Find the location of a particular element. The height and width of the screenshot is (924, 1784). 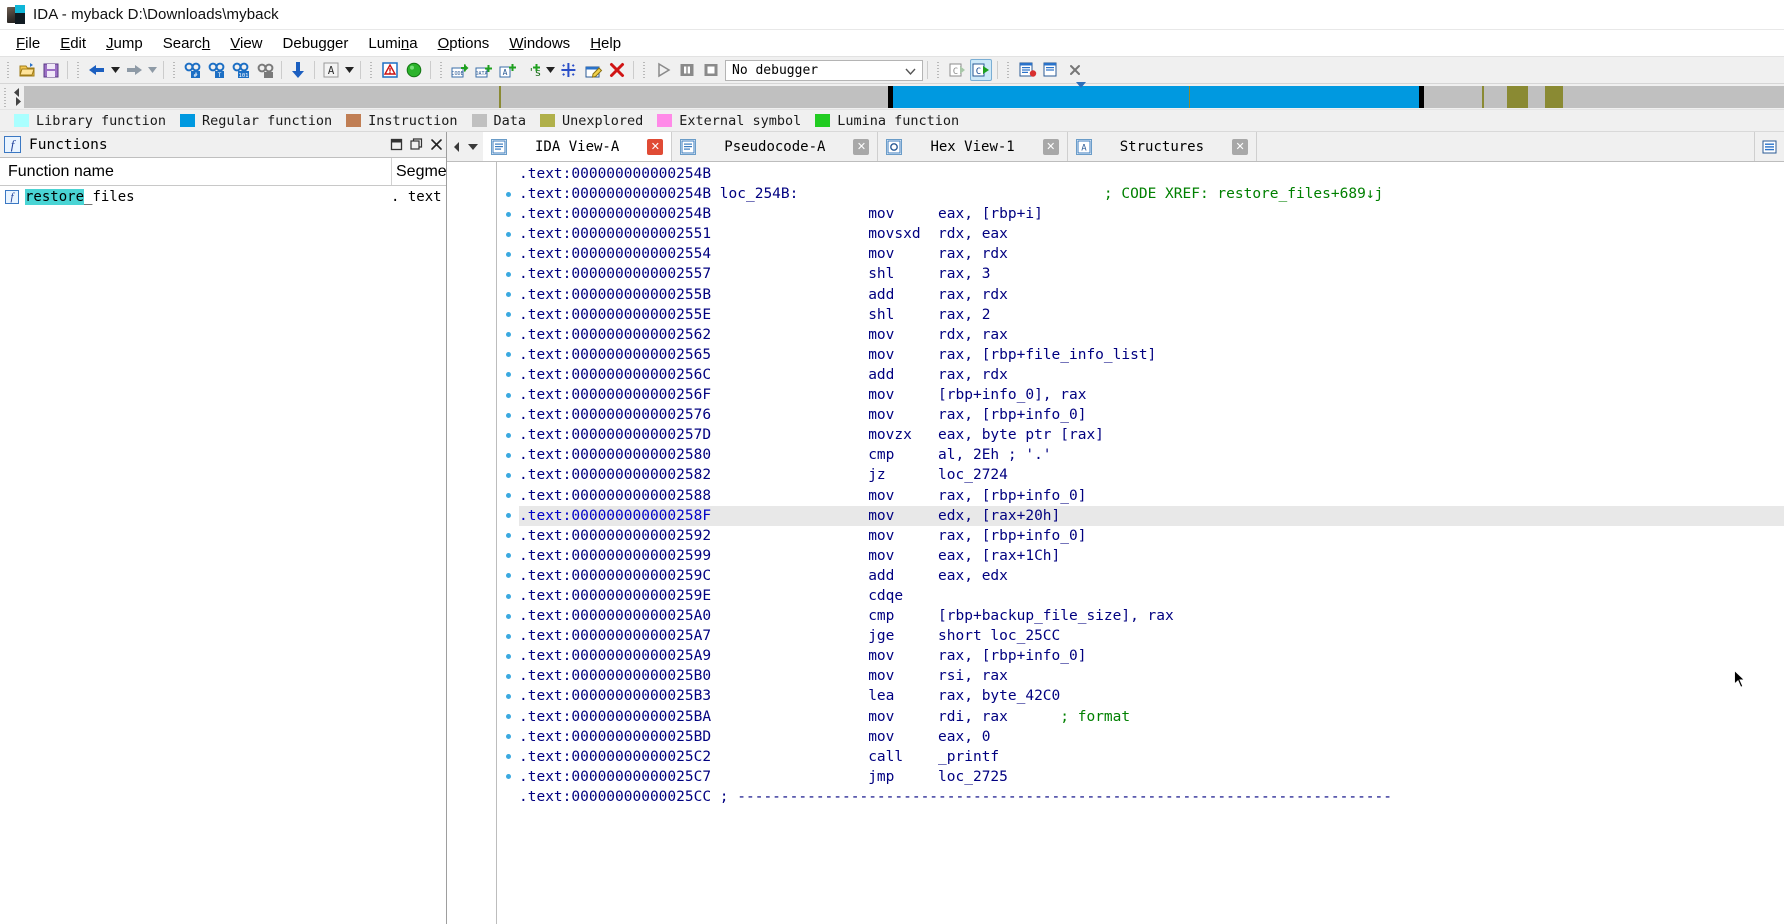

code-label: loc_254B: is located at coordinates (755, 194).